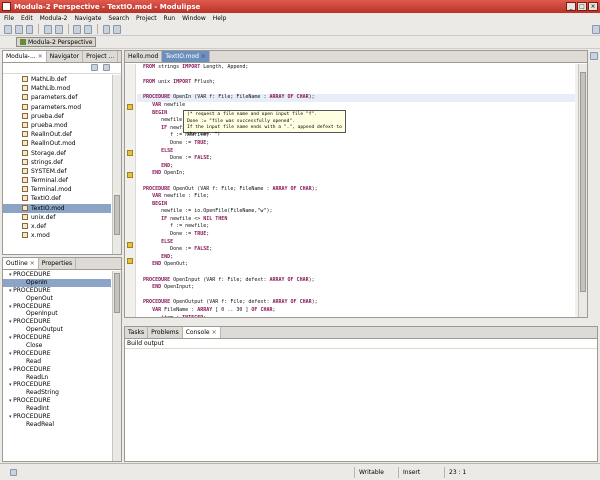 The height and width of the screenshot is (480, 600). I want to click on tab-problems: Problems, so click(165, 332).